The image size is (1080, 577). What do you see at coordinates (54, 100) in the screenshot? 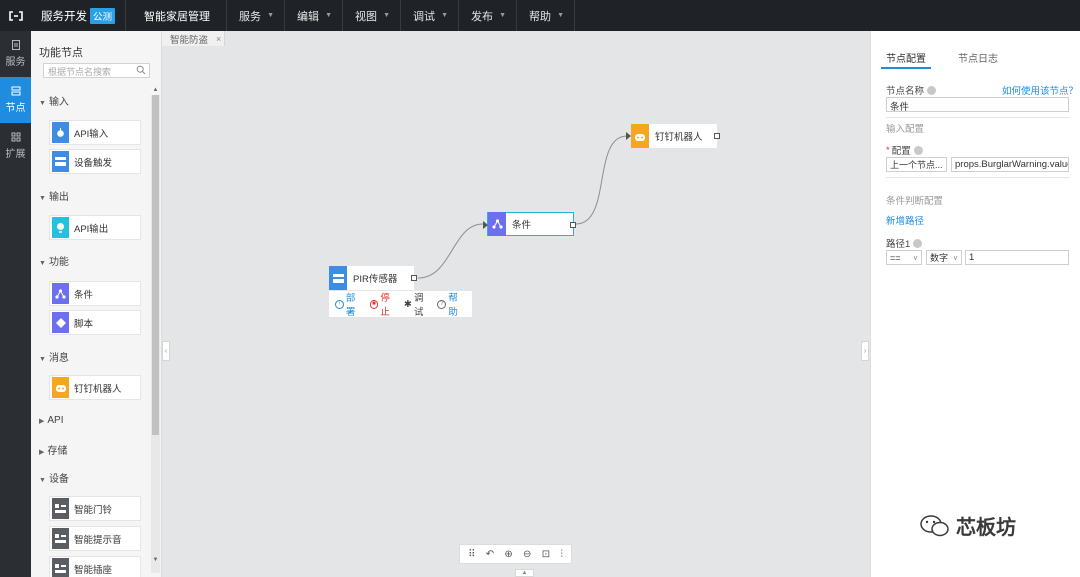
I see `group-input: ▼ 输入` at bounding box center [54, 100].